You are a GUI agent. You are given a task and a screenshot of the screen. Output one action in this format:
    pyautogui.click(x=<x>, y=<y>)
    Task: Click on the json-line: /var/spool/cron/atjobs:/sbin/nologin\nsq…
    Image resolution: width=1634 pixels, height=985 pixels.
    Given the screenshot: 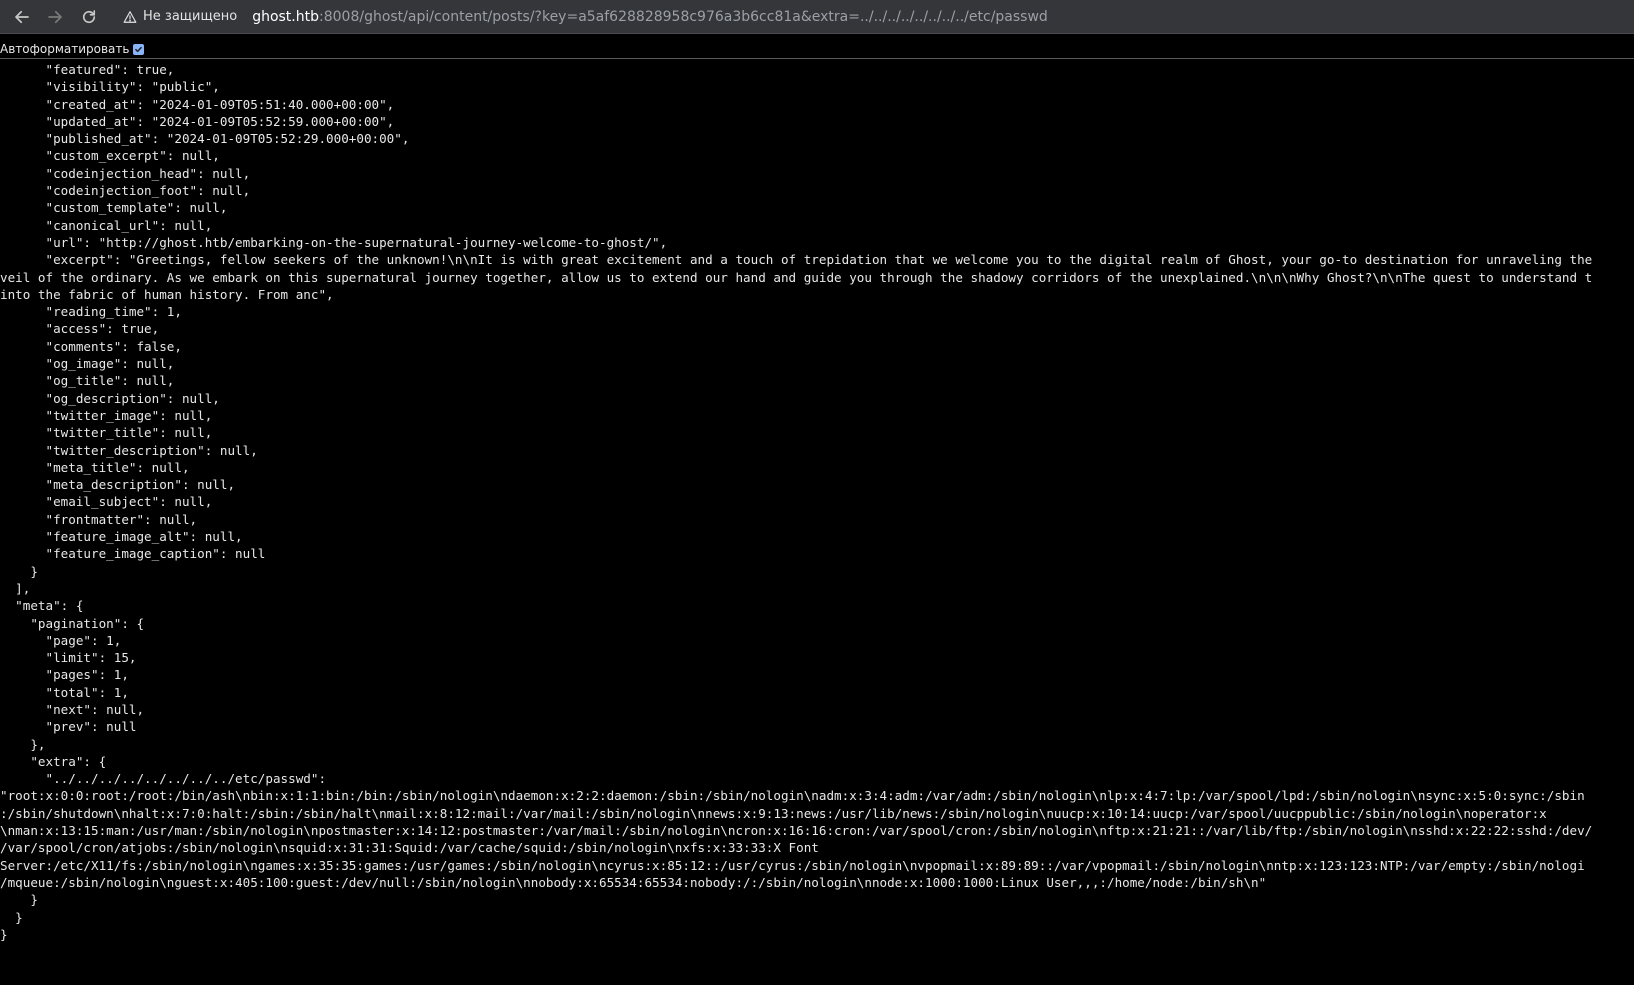 What is the action you would take?
    pyautogui.click(x=409, y=848)
    